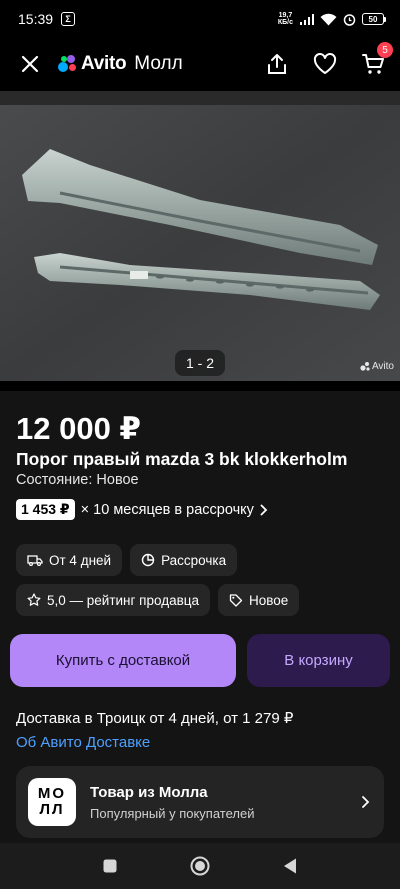 The image size is (400, 889). Describe the element at coordinates (68, 64) in the screenshot. I see `avito-logo-dots` at that location.